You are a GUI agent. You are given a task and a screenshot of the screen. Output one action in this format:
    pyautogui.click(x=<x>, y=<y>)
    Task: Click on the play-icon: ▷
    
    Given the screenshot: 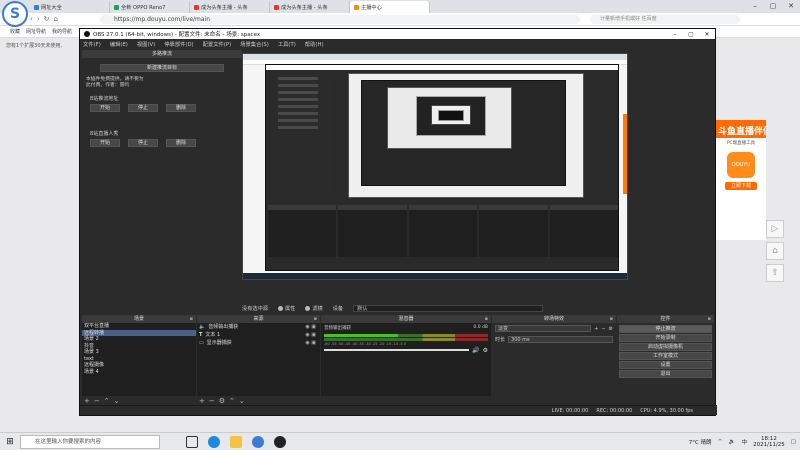 What is the action you would take?
    pyautogui.click(x=775, y=229)
    